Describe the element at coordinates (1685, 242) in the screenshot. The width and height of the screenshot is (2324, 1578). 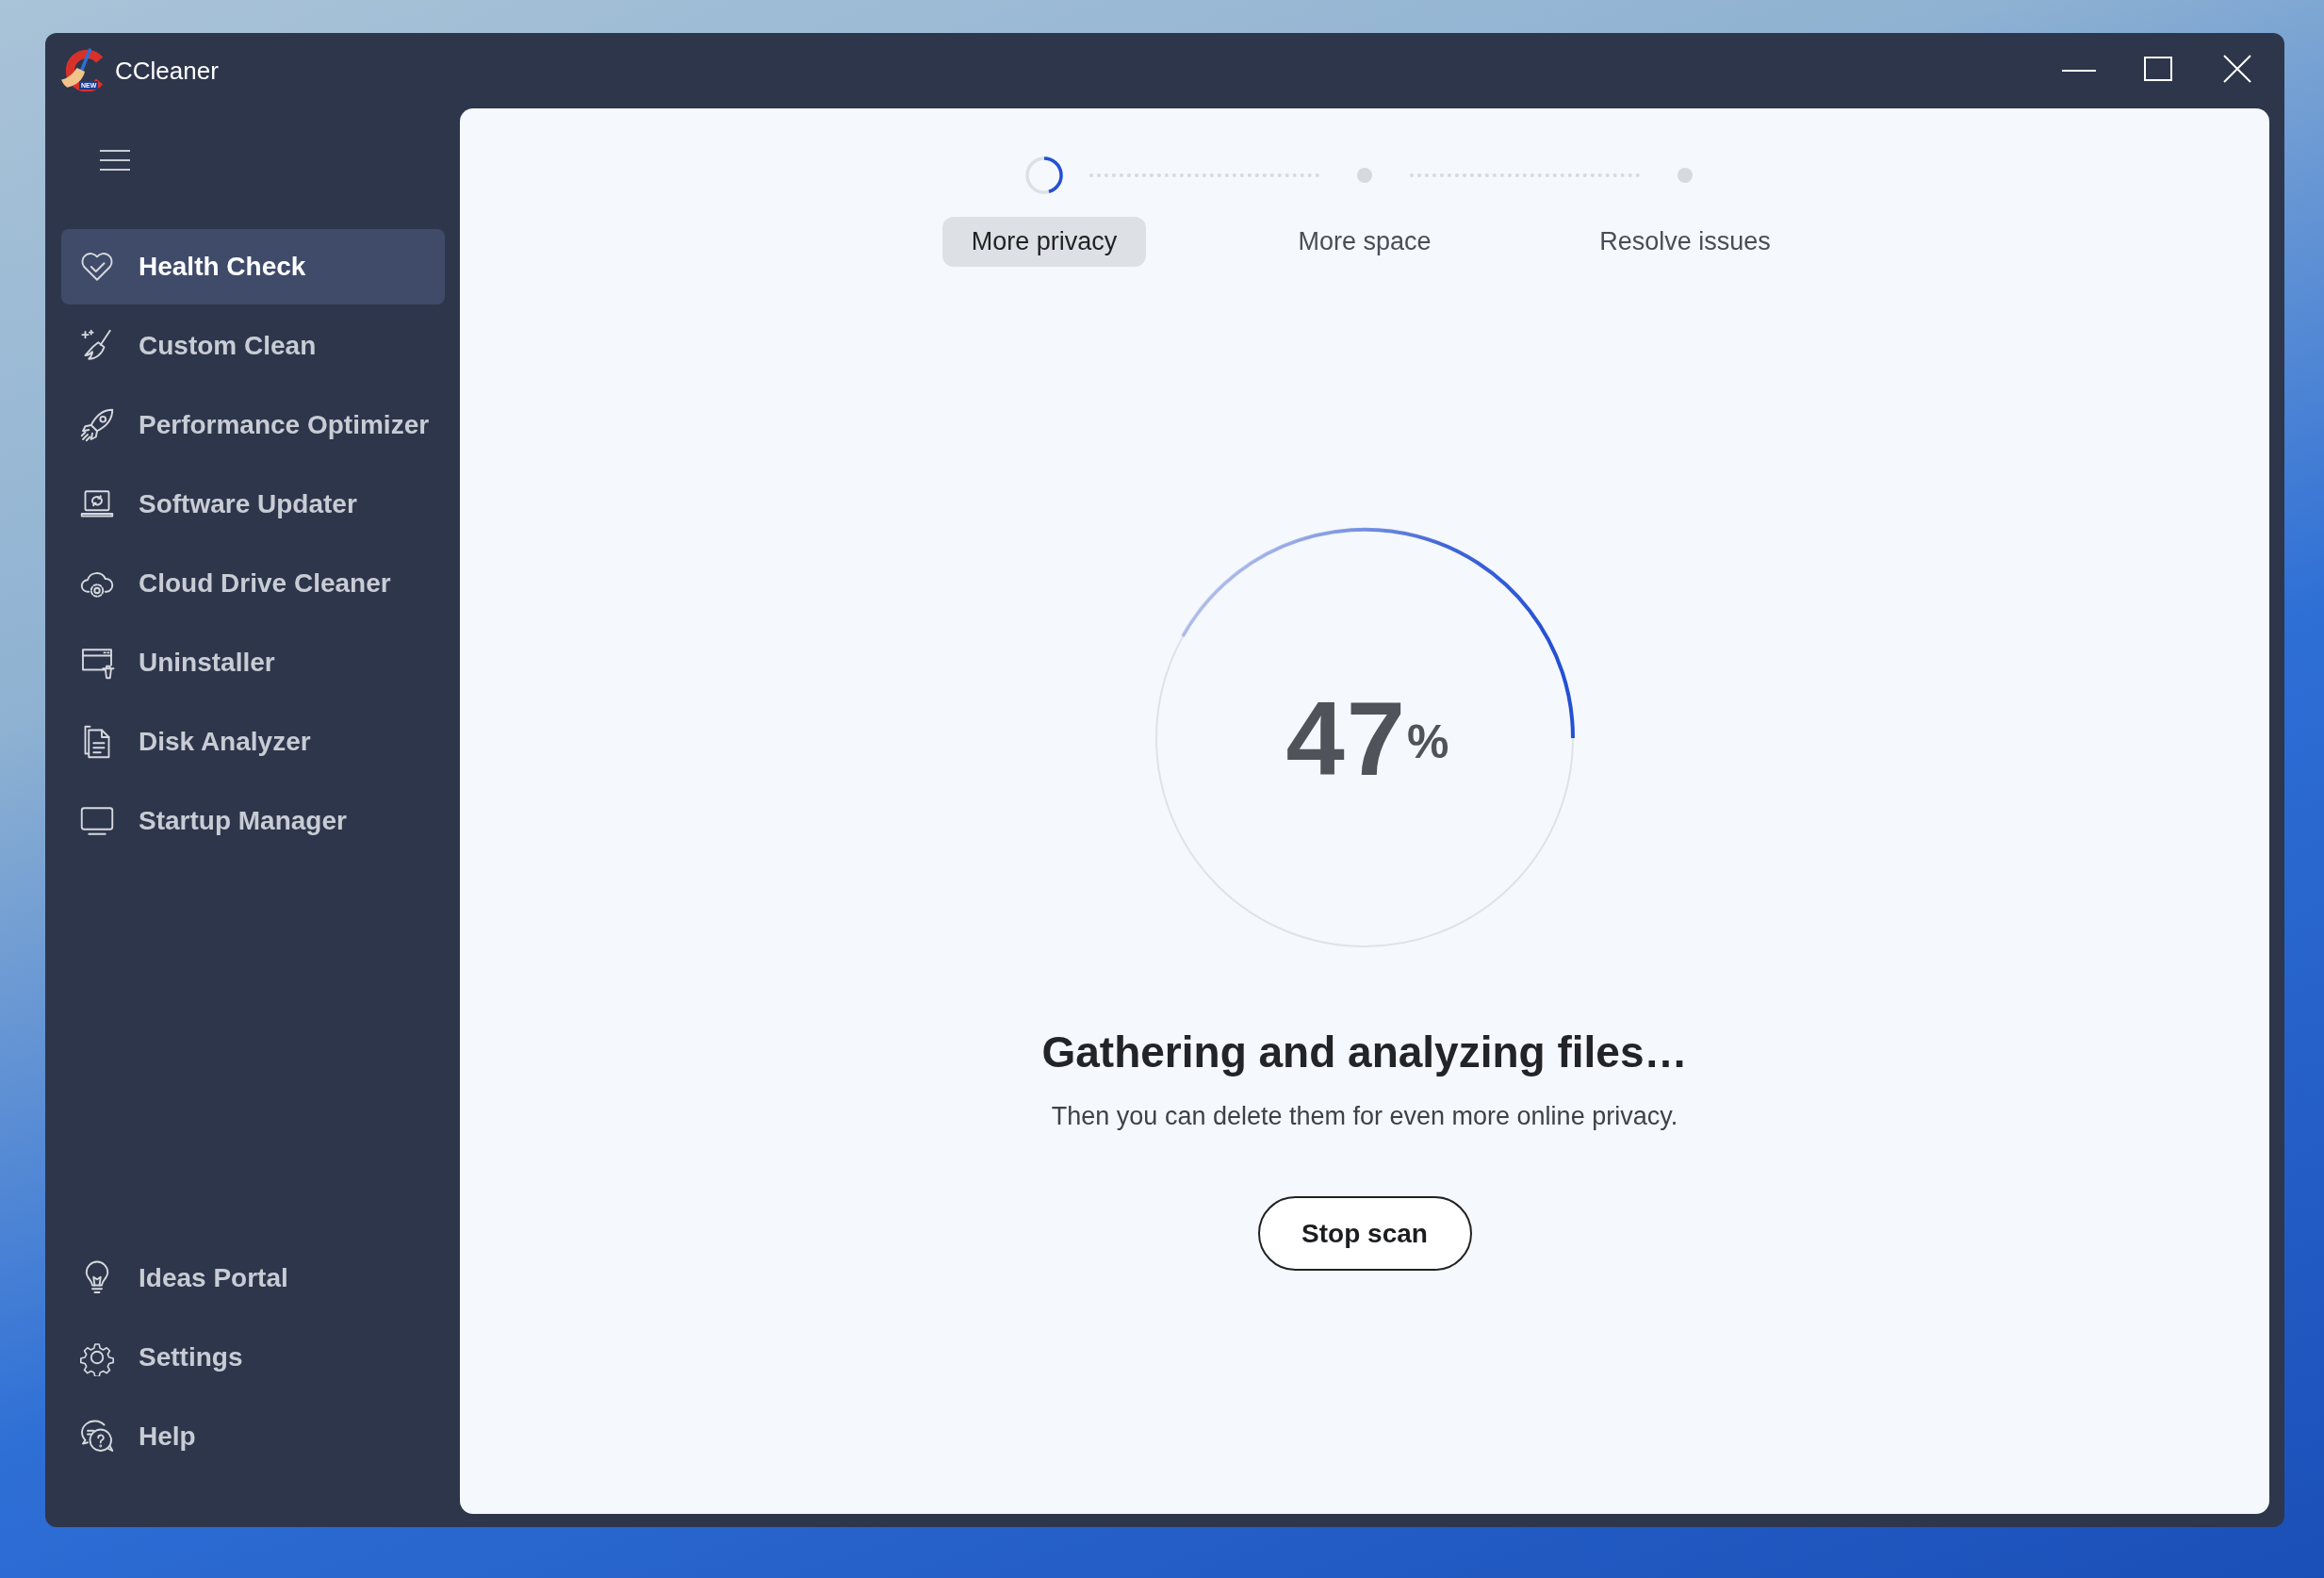
I see `step-tab: Resolve issues` at that location.